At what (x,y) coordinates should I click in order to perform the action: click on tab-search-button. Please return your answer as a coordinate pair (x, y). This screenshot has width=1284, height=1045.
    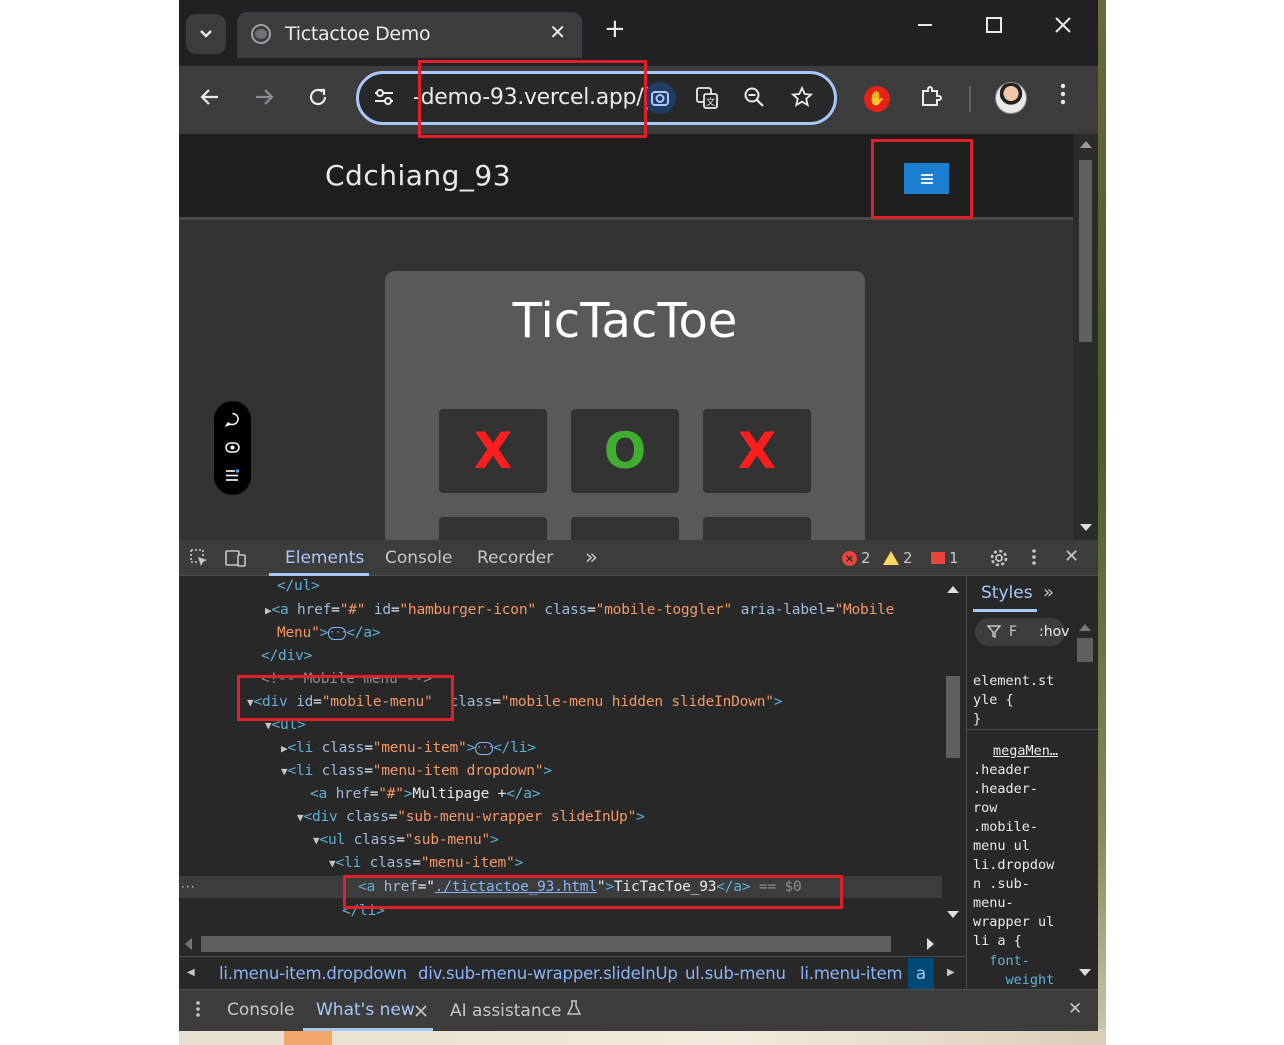
    Looking at the image, I should click on (206, 34).